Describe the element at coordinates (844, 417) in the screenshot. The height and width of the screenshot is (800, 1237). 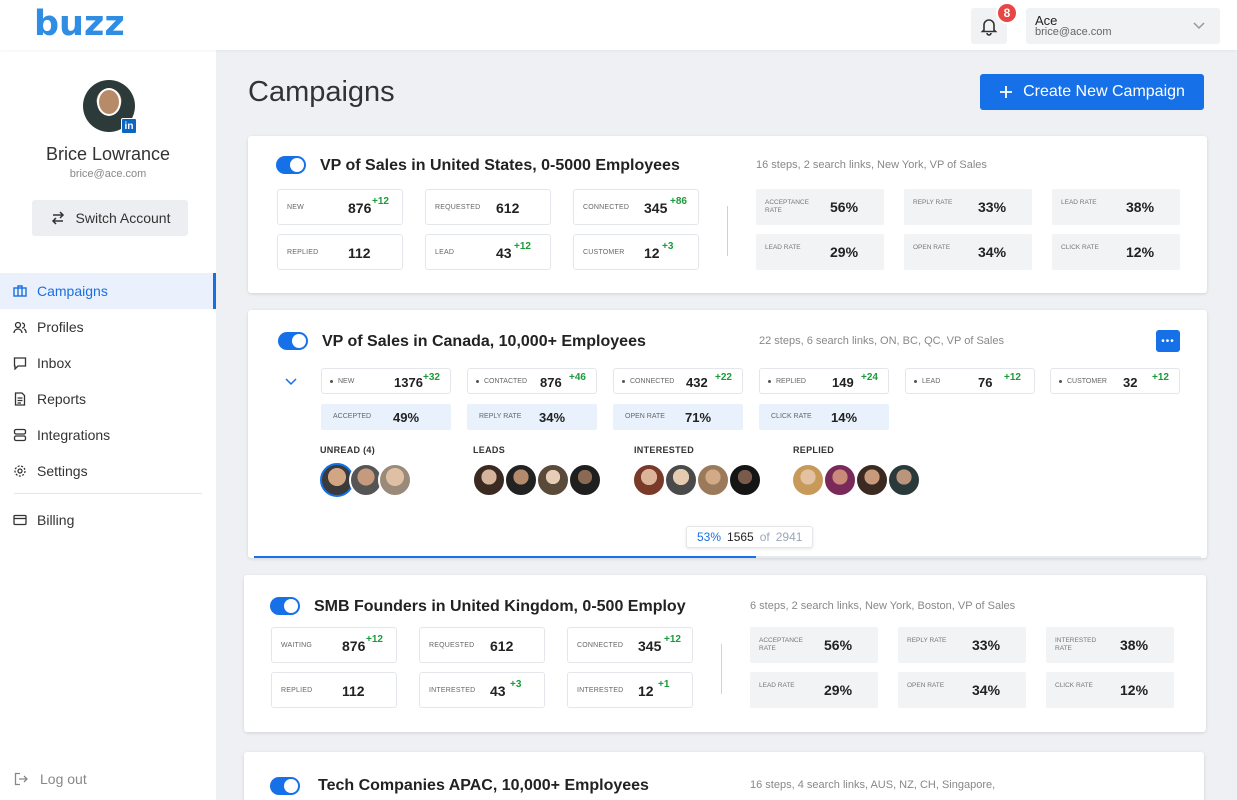
I see `rate-value: 14%` at that location.